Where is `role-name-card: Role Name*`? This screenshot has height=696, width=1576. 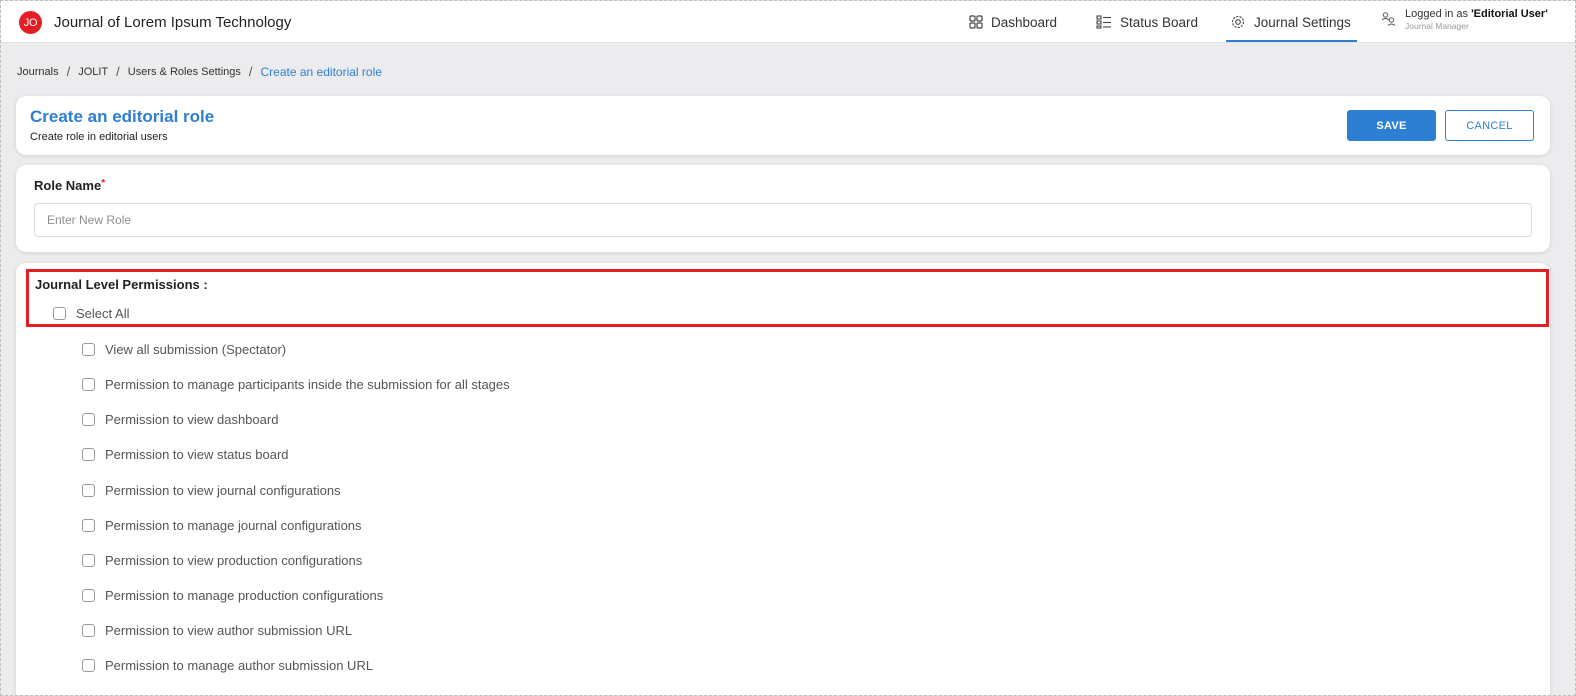
role-name-card: Role Name* is located at coordinates (783, 208).